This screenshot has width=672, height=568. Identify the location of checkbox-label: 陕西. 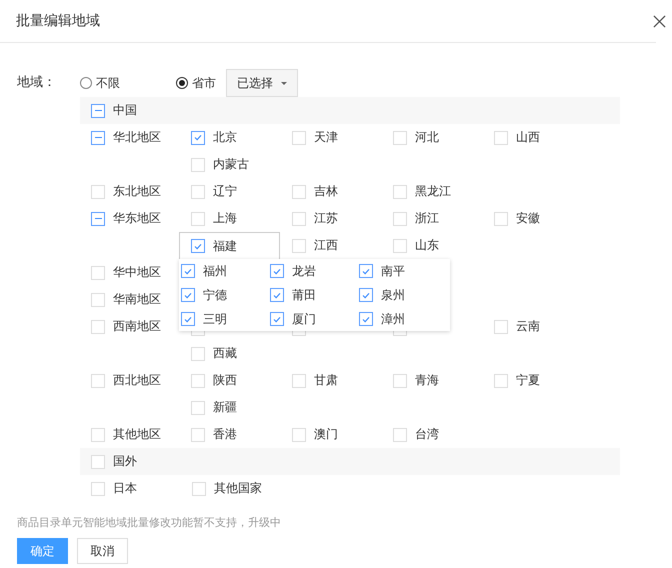
(225, 380).